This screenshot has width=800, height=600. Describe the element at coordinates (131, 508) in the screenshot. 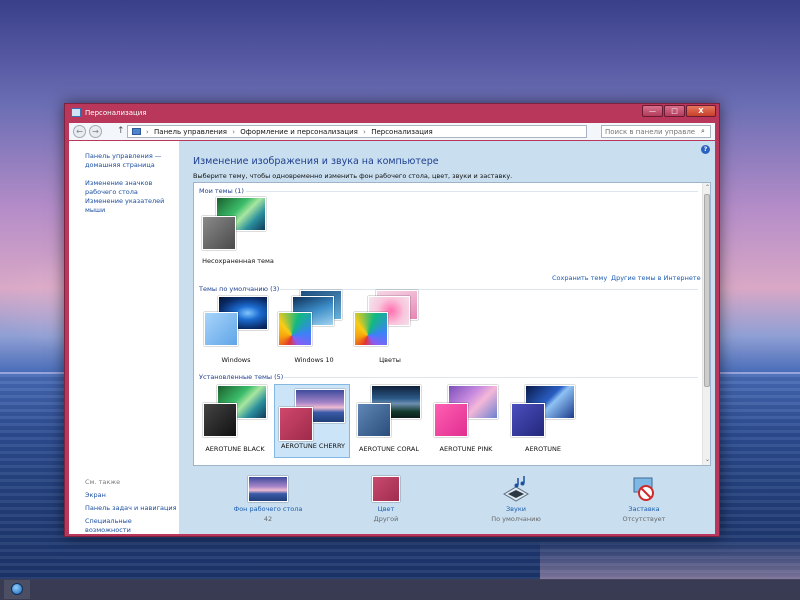

I see `sidebar-link-taskbar: Панель задач и навигация` at that location.